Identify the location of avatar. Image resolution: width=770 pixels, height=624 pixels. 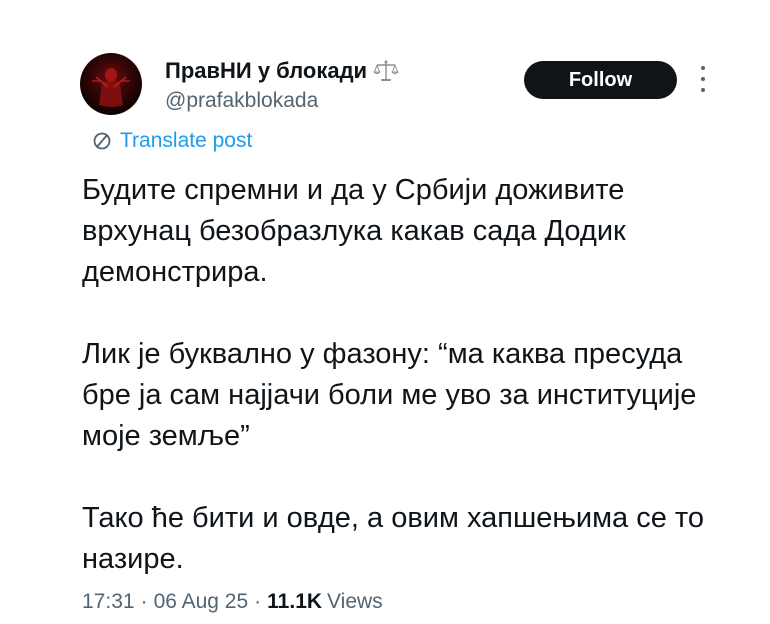
(111, 84).